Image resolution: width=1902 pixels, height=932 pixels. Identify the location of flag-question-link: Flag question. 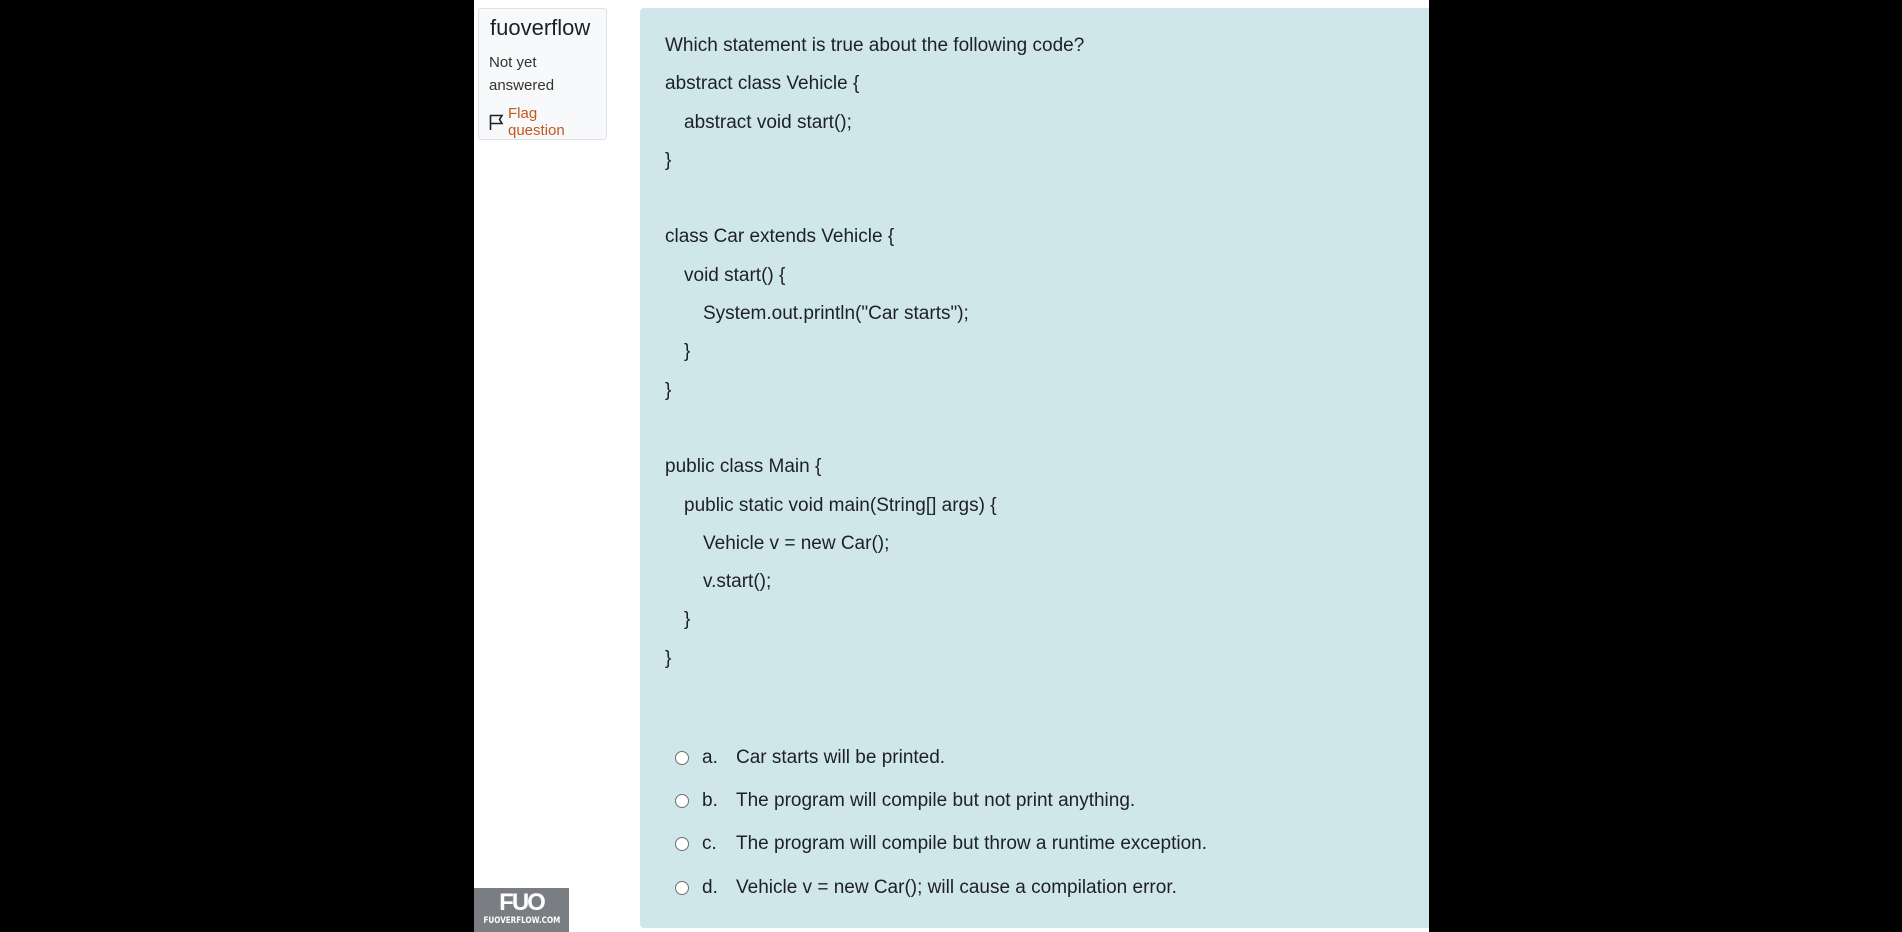
(542, 122).